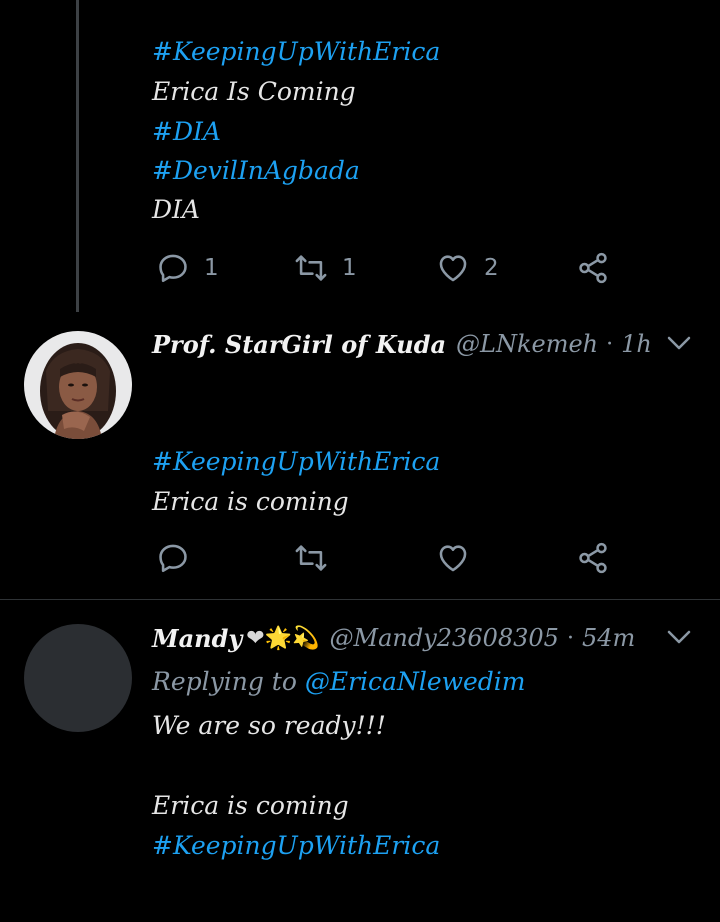 The image size is (720, 922). Describe the element at coordinates (527, 344) in the screenshot. I see `user-handle: @LNkemeh` at that location.